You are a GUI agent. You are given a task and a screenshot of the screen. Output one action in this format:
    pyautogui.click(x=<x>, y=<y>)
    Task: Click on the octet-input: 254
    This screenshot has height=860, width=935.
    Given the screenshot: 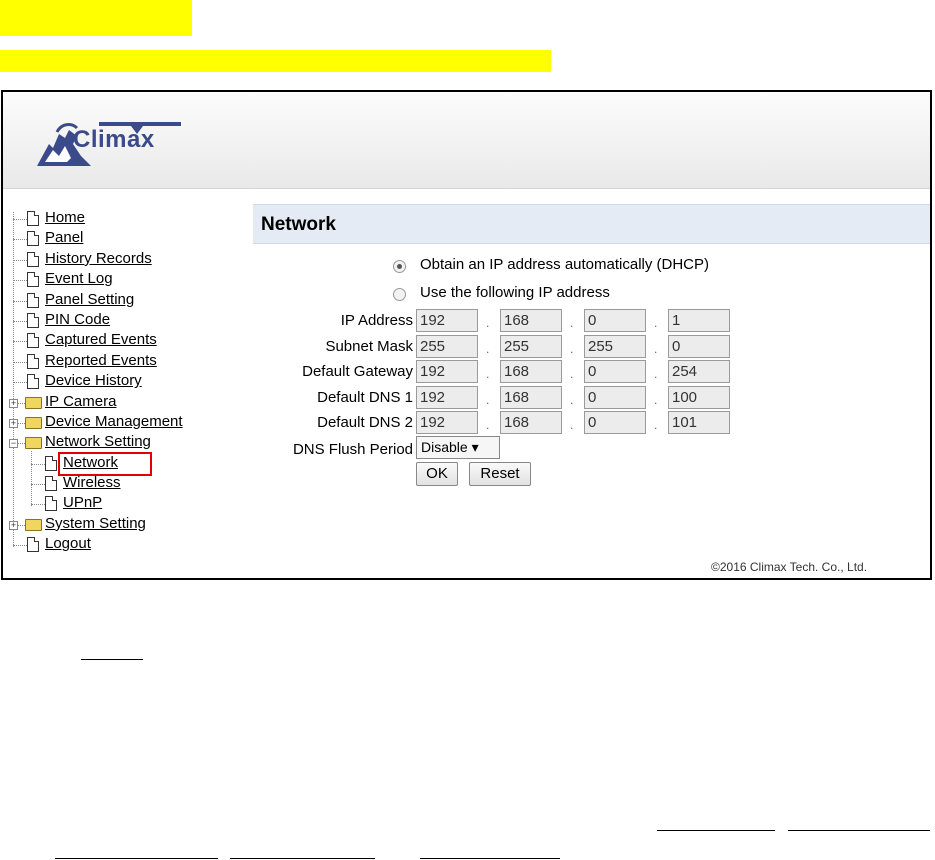 What is the action you would take?
    pyautogui.click(x=699, y=371)
    